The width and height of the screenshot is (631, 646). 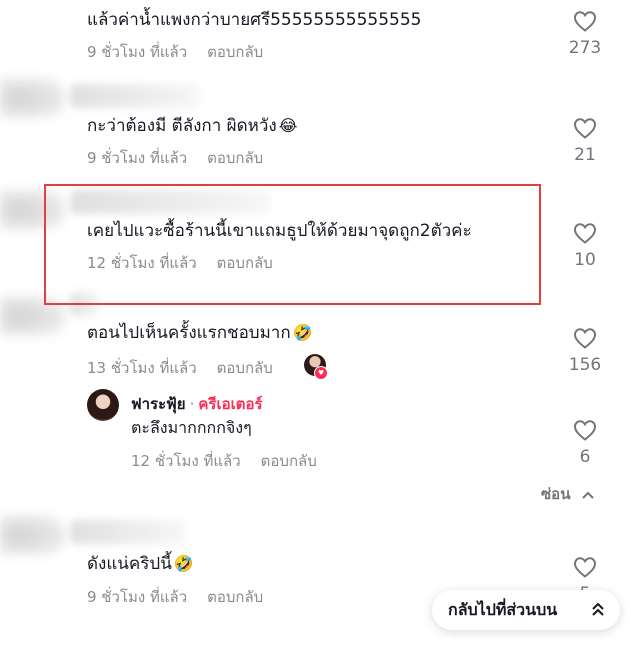 What do you see at coordinates (585, 457) in the screenshot?
I see `like-count: 6` at bounding box center [585, 457].